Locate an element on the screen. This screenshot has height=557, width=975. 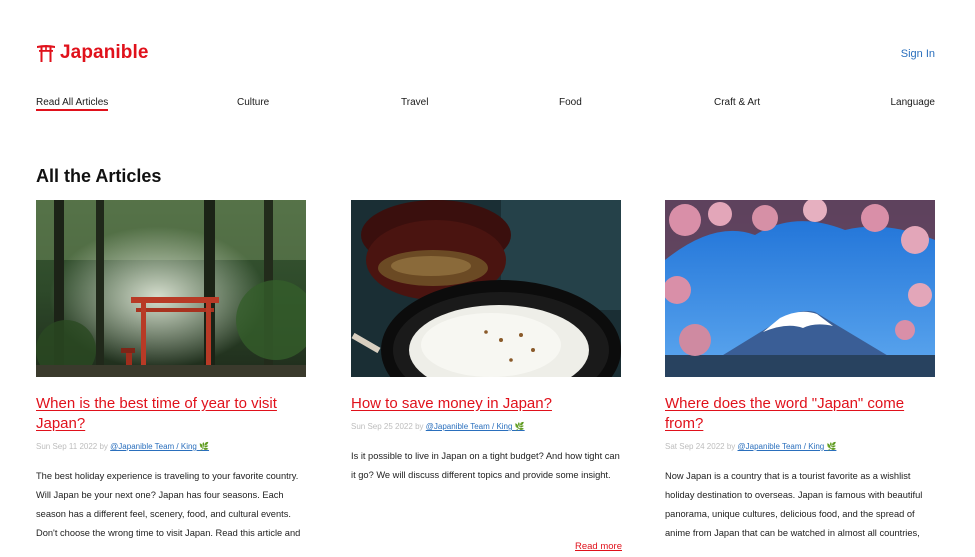
article-title: Where does the word "Japan" come from? is located at coordinates (800, 414).